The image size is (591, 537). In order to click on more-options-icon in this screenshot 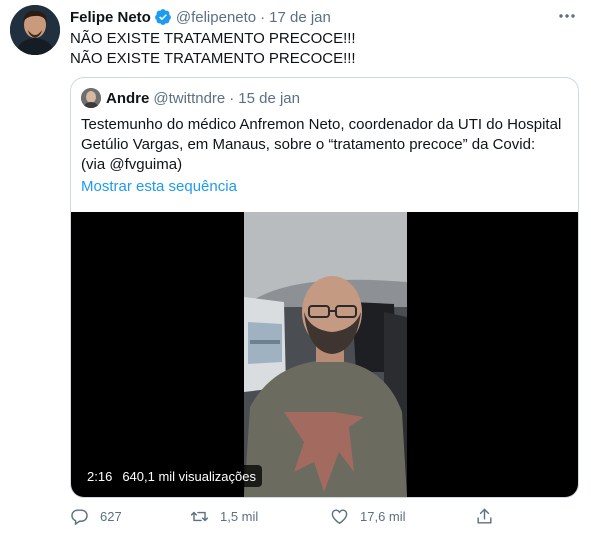, I will do `click(567, 16)`.